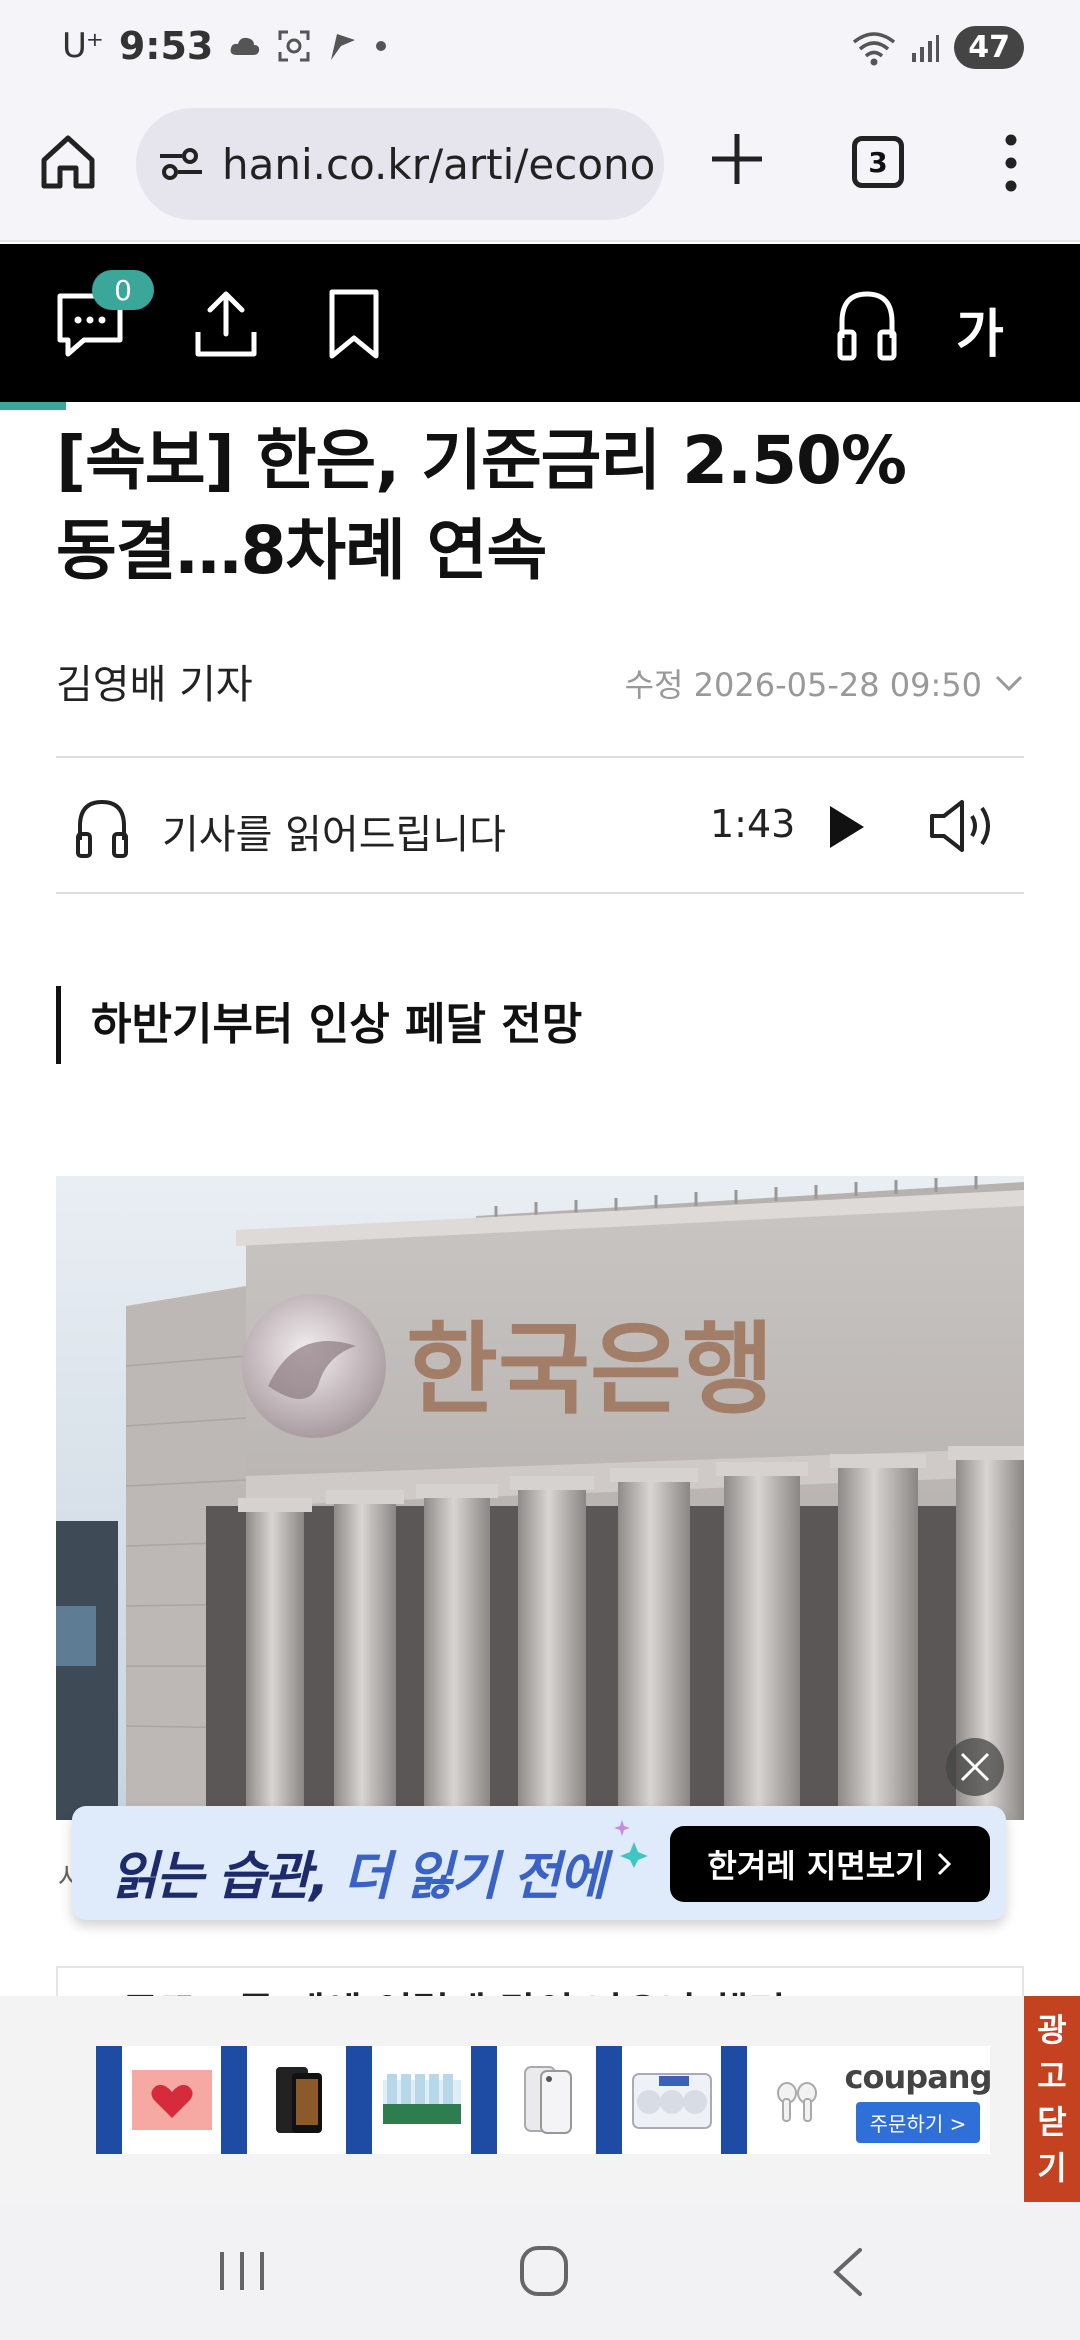  What do you see at coordinates (540, 323) in the screenshot?
I see `article-toolbar: 0 가` at bounding box center [540, 323].